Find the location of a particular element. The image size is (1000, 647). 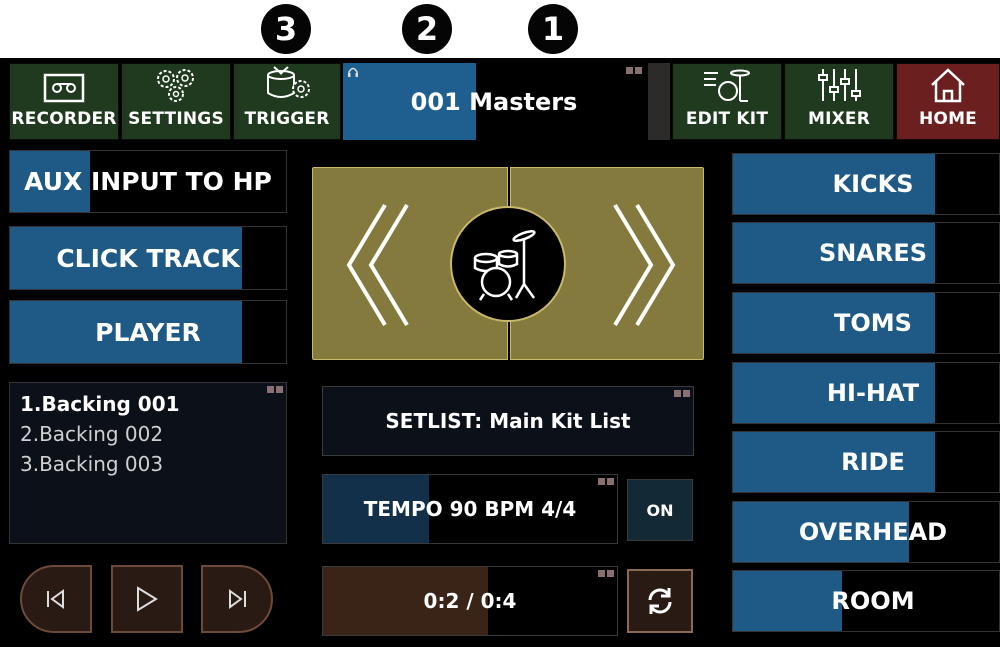

player-button: PLAYER is located at coordinates (148, 332).